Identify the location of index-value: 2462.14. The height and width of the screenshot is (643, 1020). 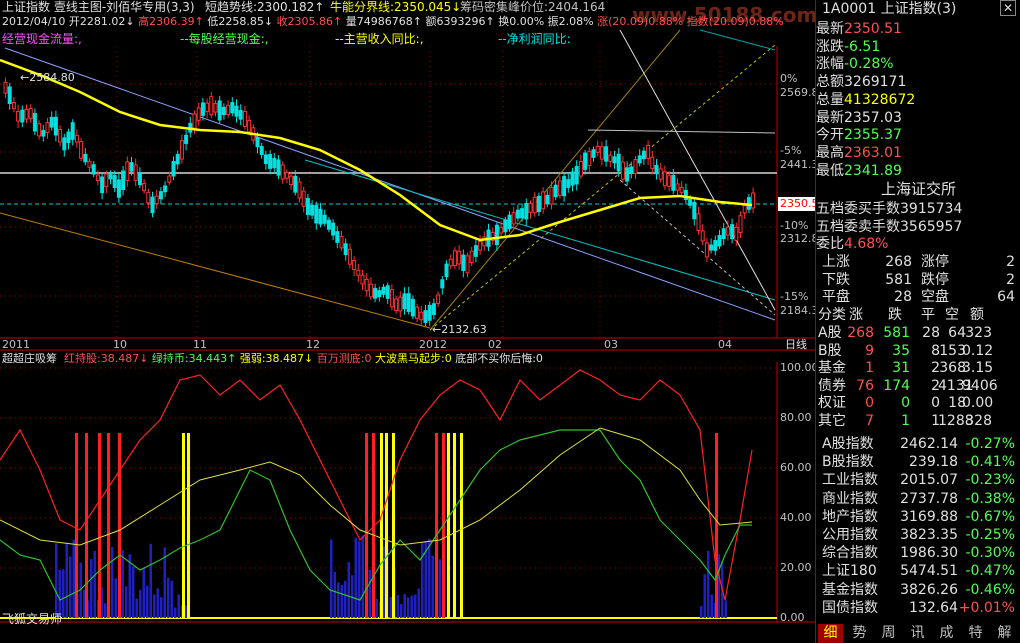
(929, 444).